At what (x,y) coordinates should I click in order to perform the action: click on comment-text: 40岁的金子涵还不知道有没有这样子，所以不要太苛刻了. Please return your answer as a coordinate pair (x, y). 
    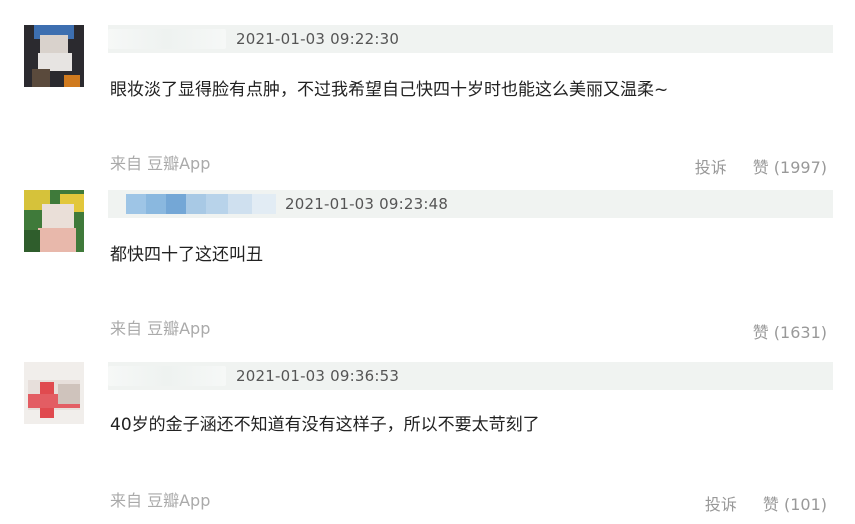
    Looking at the image, I should click on (325, 425).